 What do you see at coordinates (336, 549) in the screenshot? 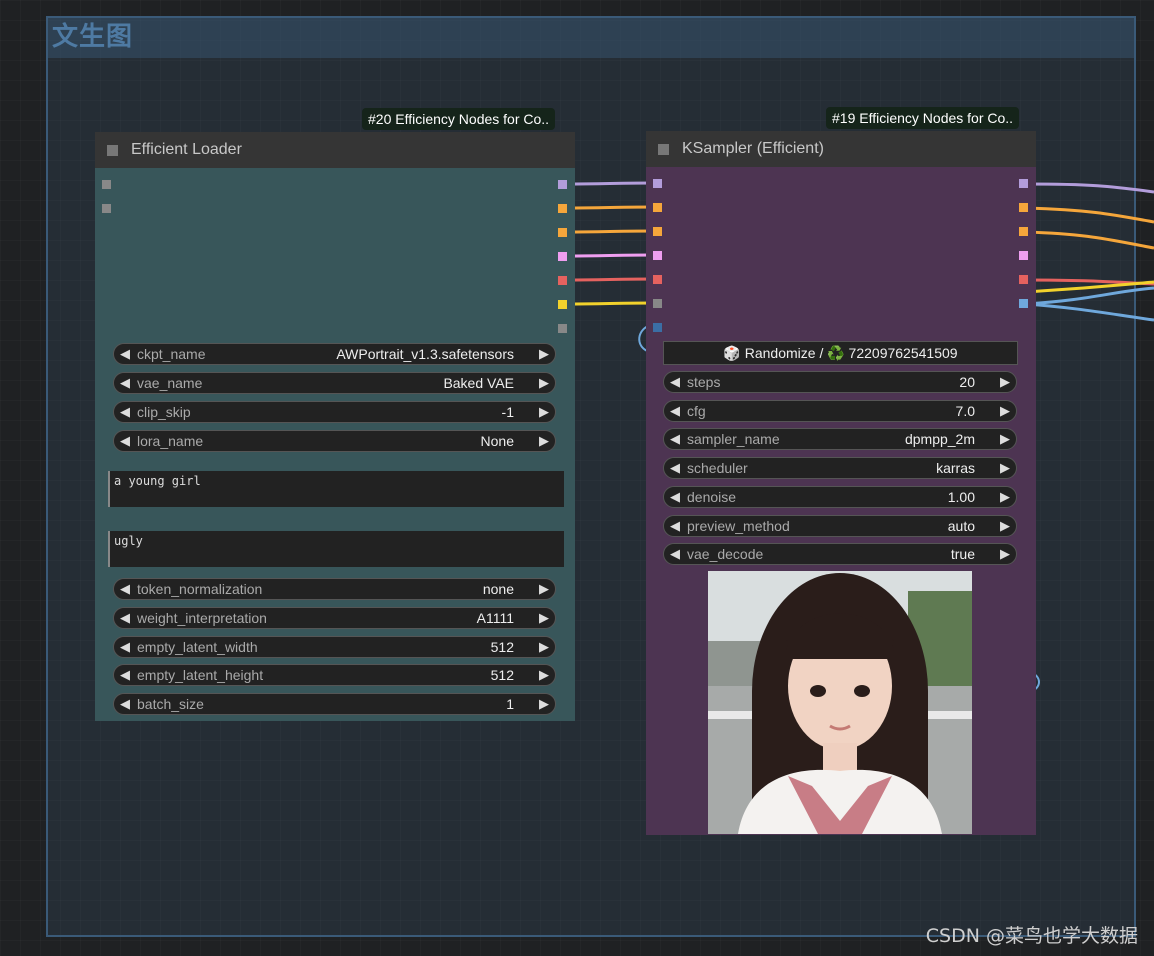
I see `negative-prompt-textarea: ugly` at bounding box center [336, 549].